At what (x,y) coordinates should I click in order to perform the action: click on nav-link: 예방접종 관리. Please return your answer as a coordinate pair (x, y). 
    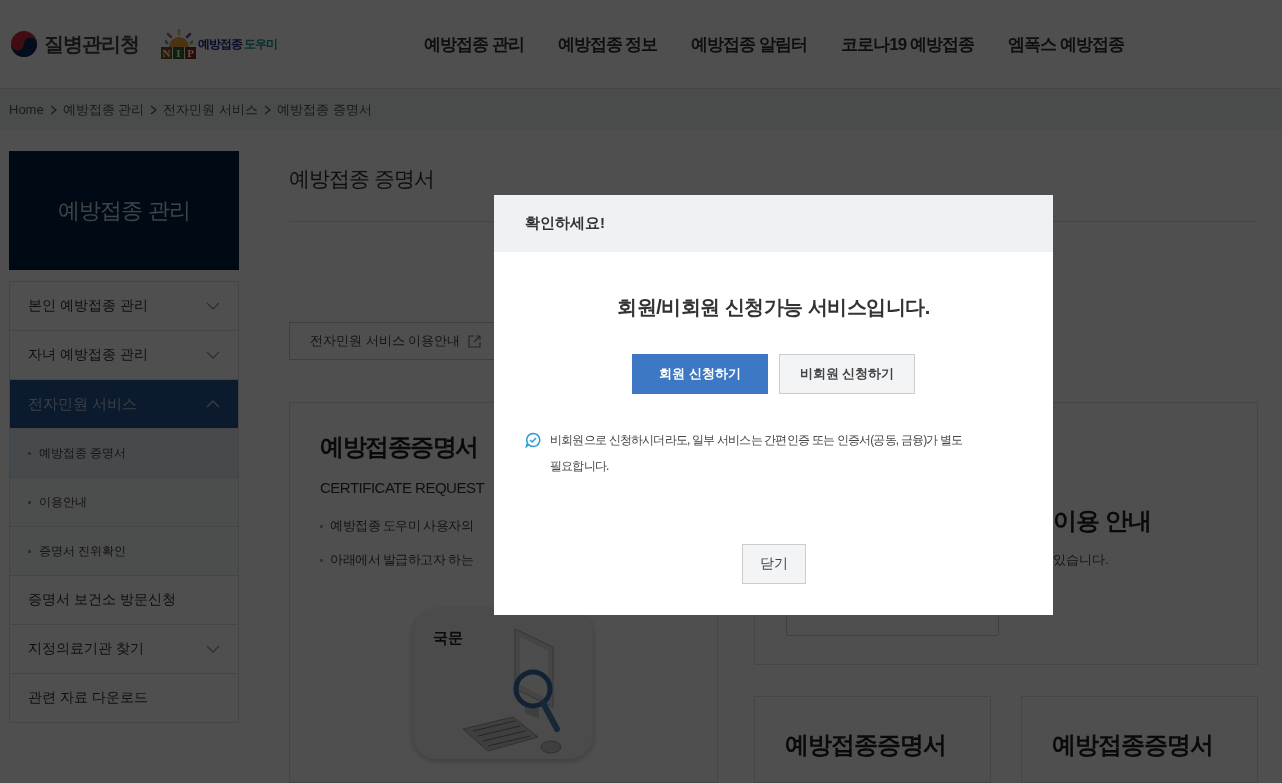
    Looking at the image, I should click on (474, 44).